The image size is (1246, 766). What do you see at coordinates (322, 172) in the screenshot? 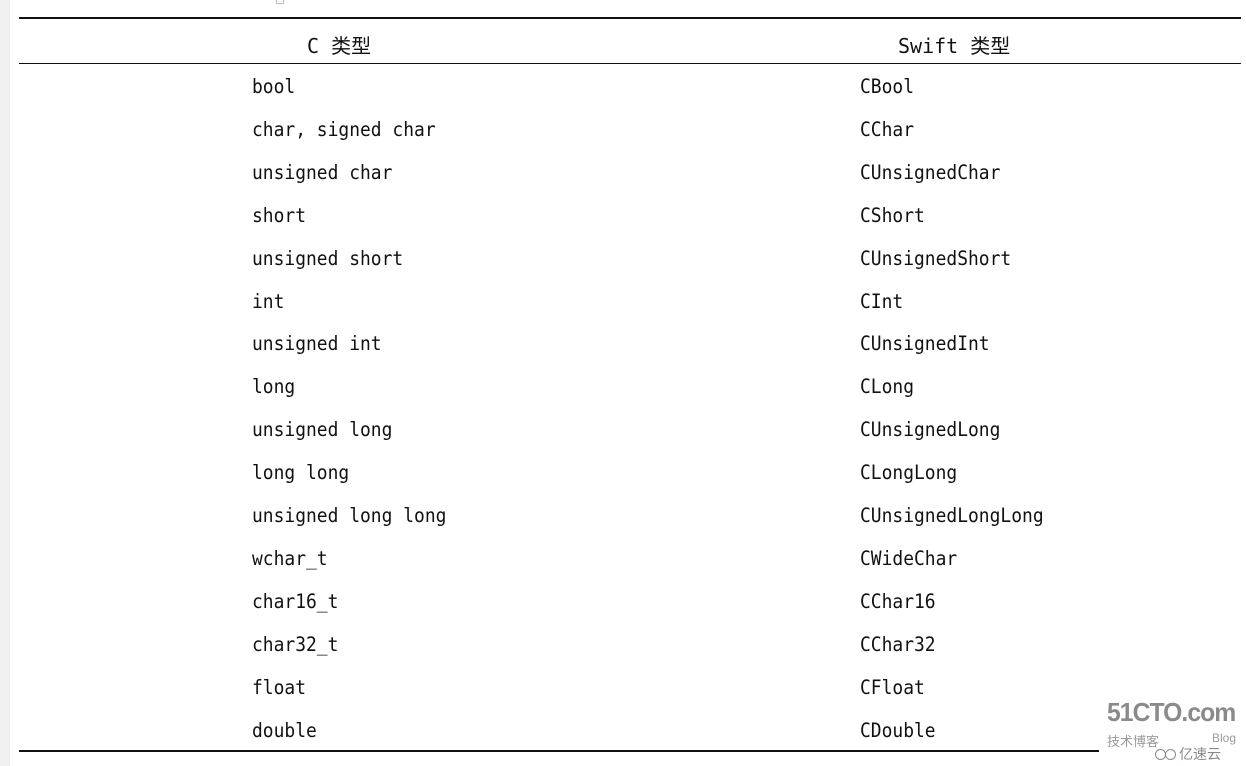
I see `c-type-cell: unsigned char` at bounding box center [322, 172].